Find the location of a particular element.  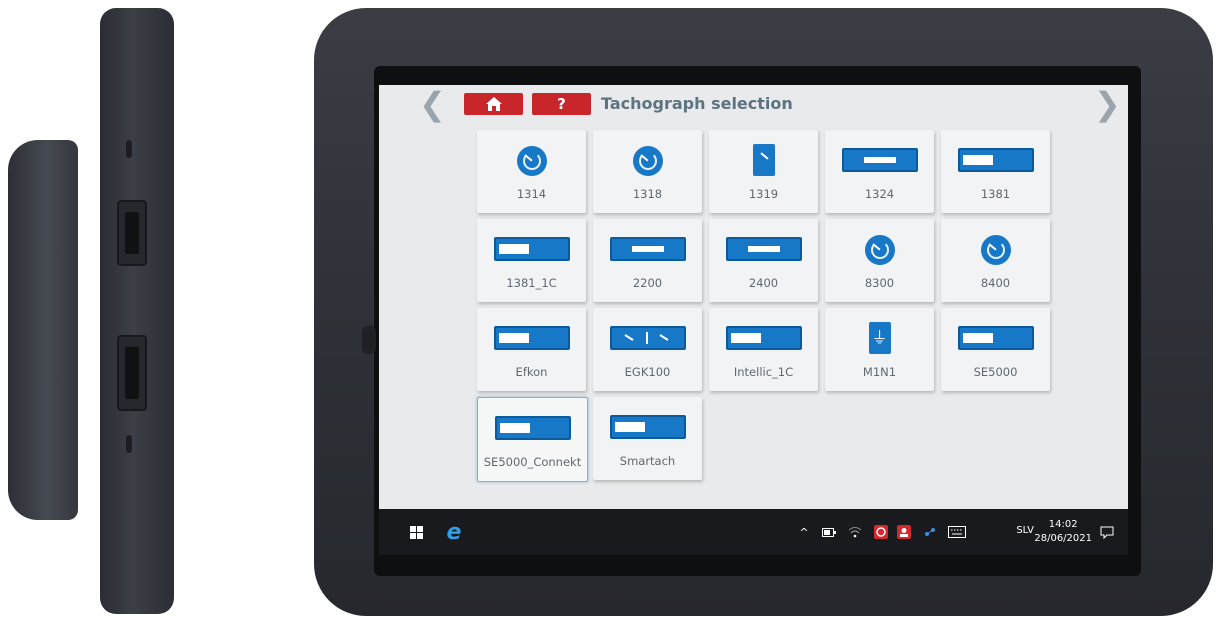

tachograph-tile: SE5000 is located at coordinates (995, 349).